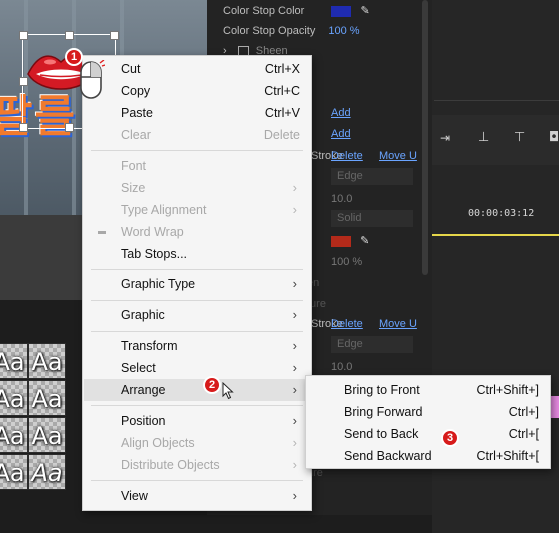 The width and height of the screenshot is (559, 533). What do you see at coordinates (372, 176) in the screenshot?
I see `line-join-dropdown: Edge` at bounding box center [372, 176].